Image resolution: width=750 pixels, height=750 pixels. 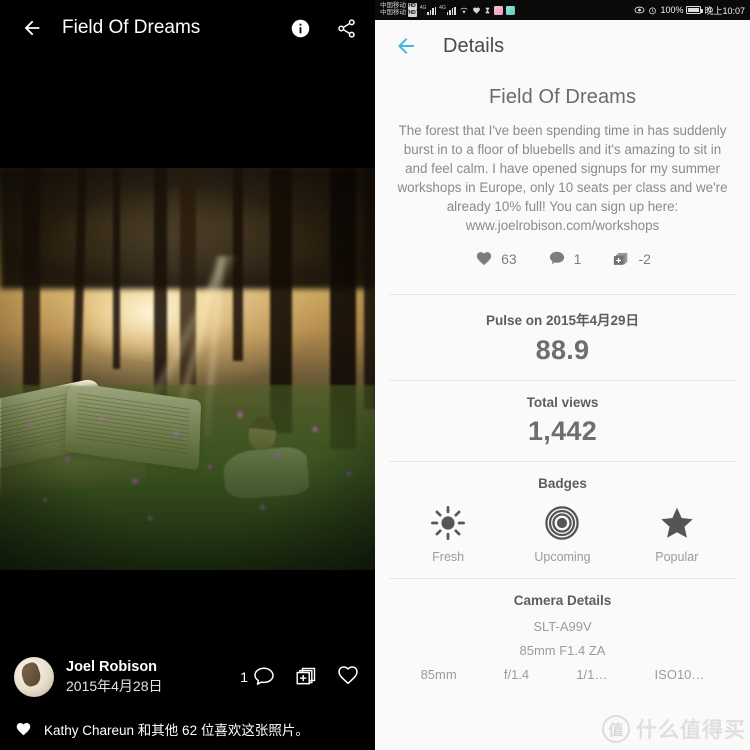 I want to click on camera-lens: 85mm F1.4 ZA, so click(x=562, y=651).